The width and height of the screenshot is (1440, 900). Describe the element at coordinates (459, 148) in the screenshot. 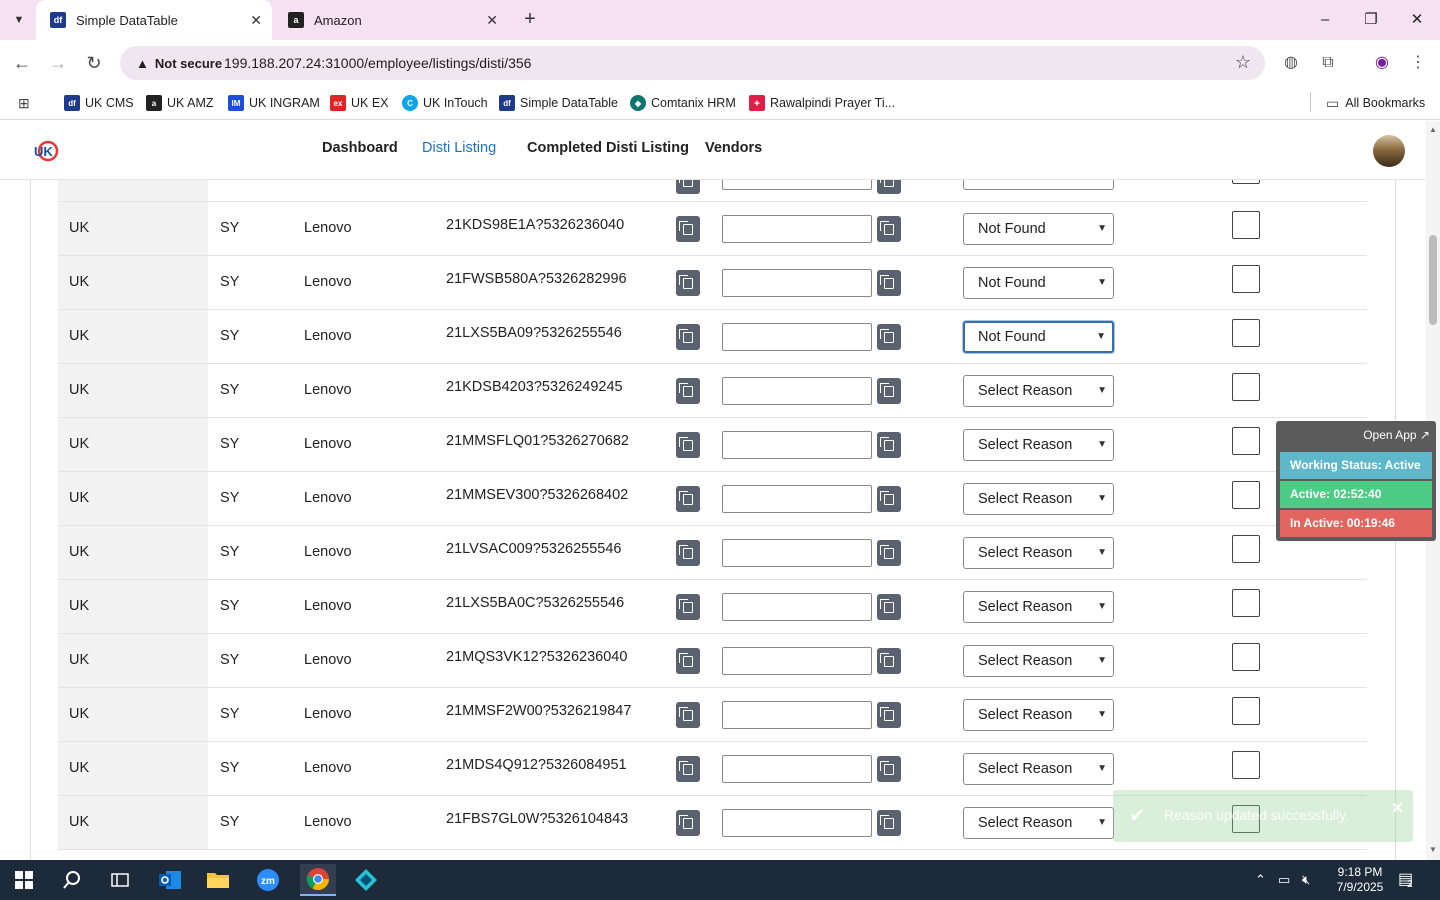

I see `nav-disti-listing: Disti Listing` at that location.